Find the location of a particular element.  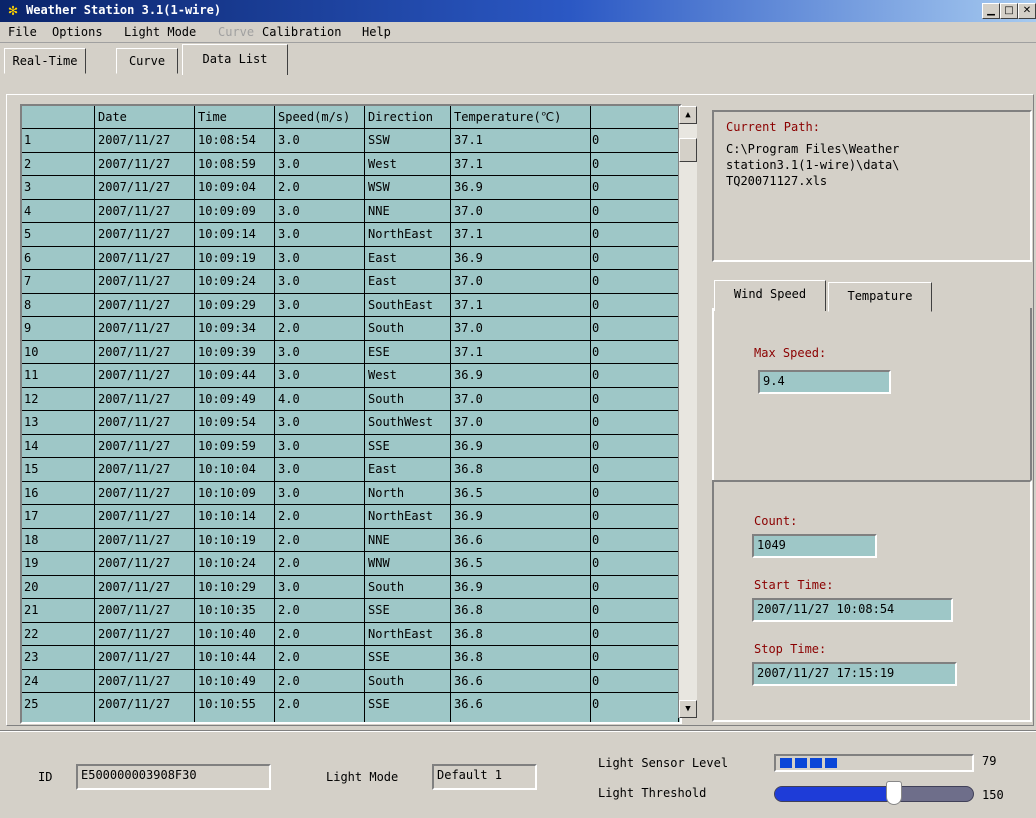

tab-wind-speed: Wind Speed is located at coordinates (770, 295).